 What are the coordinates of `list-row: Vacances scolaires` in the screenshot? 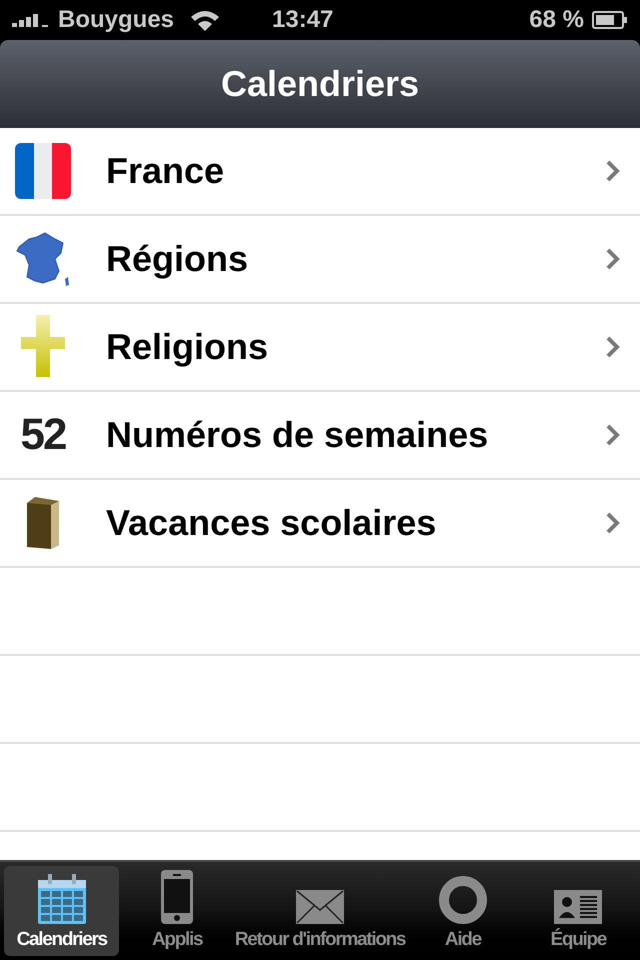 It's located at (320, 524).